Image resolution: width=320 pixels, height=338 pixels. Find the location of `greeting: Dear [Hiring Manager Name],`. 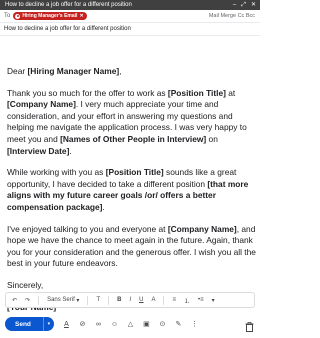

greeting: Dear [Hiring Manager Name], is located at coordinates (64, 71).